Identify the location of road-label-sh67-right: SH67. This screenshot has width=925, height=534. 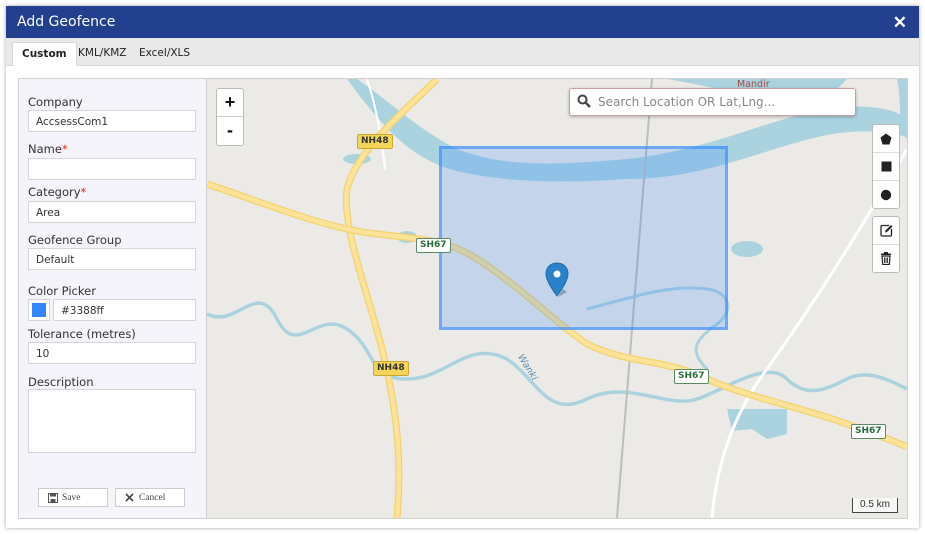
(868, 431).